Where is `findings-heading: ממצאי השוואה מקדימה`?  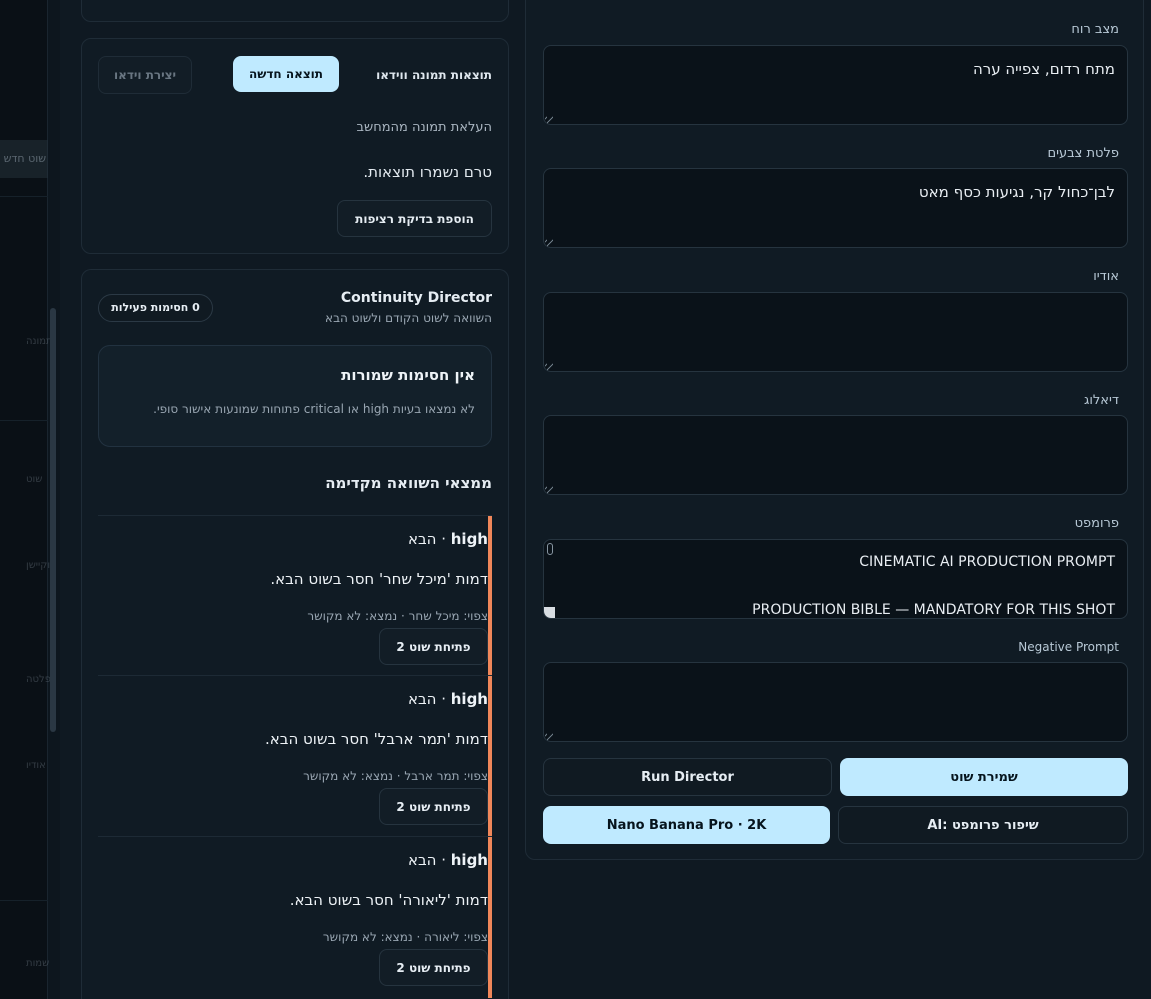 findings-heading: ממצאי השוואה מקדימה is located at coordinates (408, 483).